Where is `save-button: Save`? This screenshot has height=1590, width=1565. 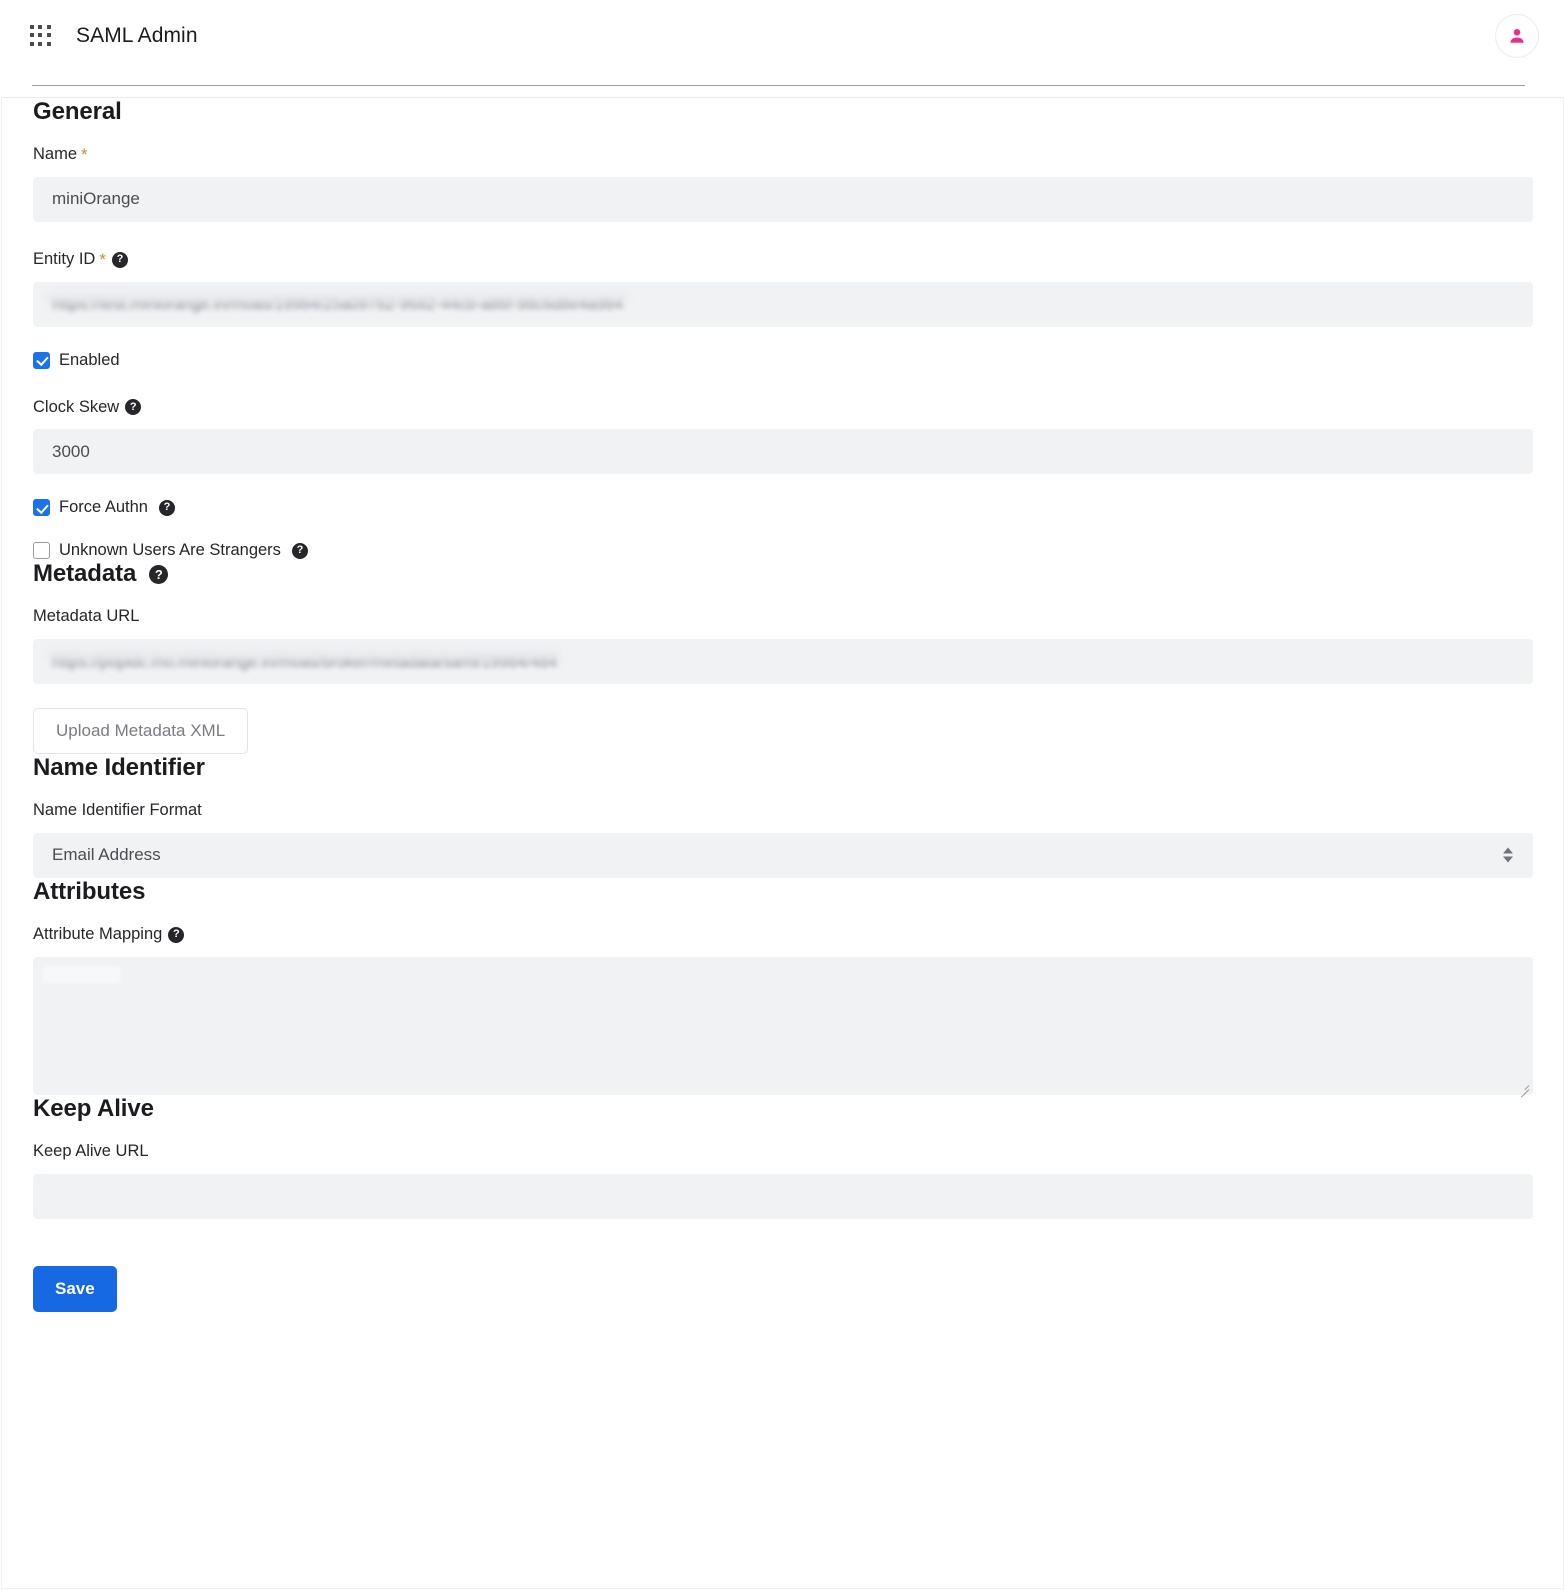
save-button: Save is located at coordinates (75, 1288).